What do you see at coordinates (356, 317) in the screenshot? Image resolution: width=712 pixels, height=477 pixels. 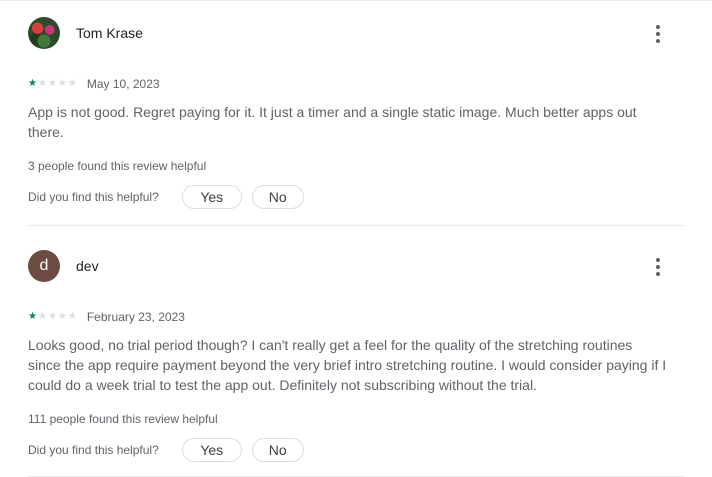 I see `review-meta: ★ ★ ★ ★ ★ February 23, 2023` at bounding box center [356, 317].